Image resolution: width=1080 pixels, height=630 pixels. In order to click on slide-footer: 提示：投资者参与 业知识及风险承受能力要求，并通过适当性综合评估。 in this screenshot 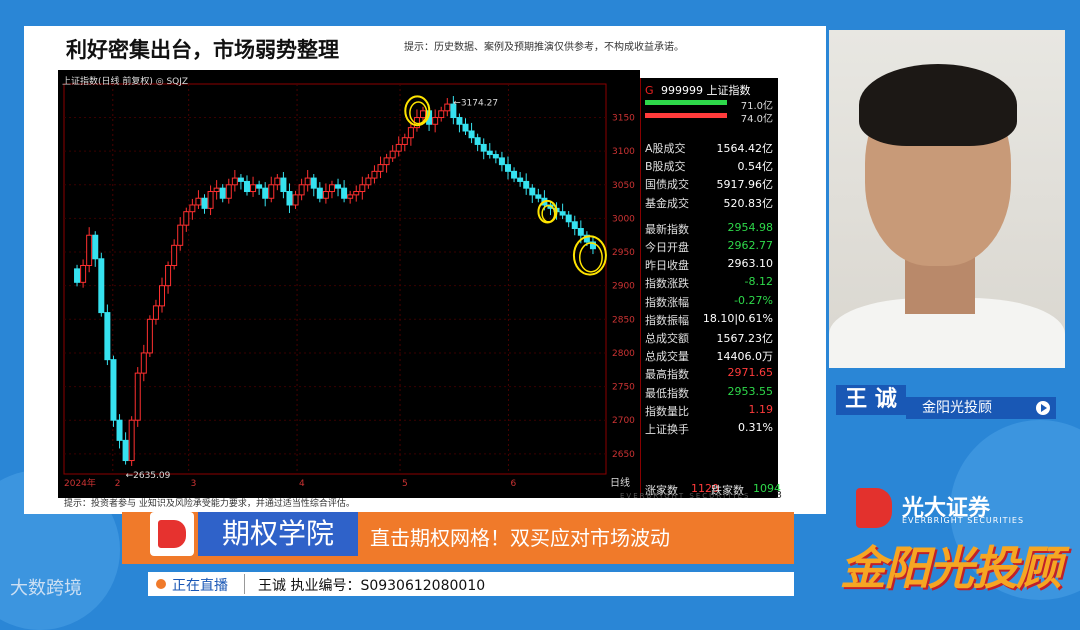, I will do `click(209, 504)`.